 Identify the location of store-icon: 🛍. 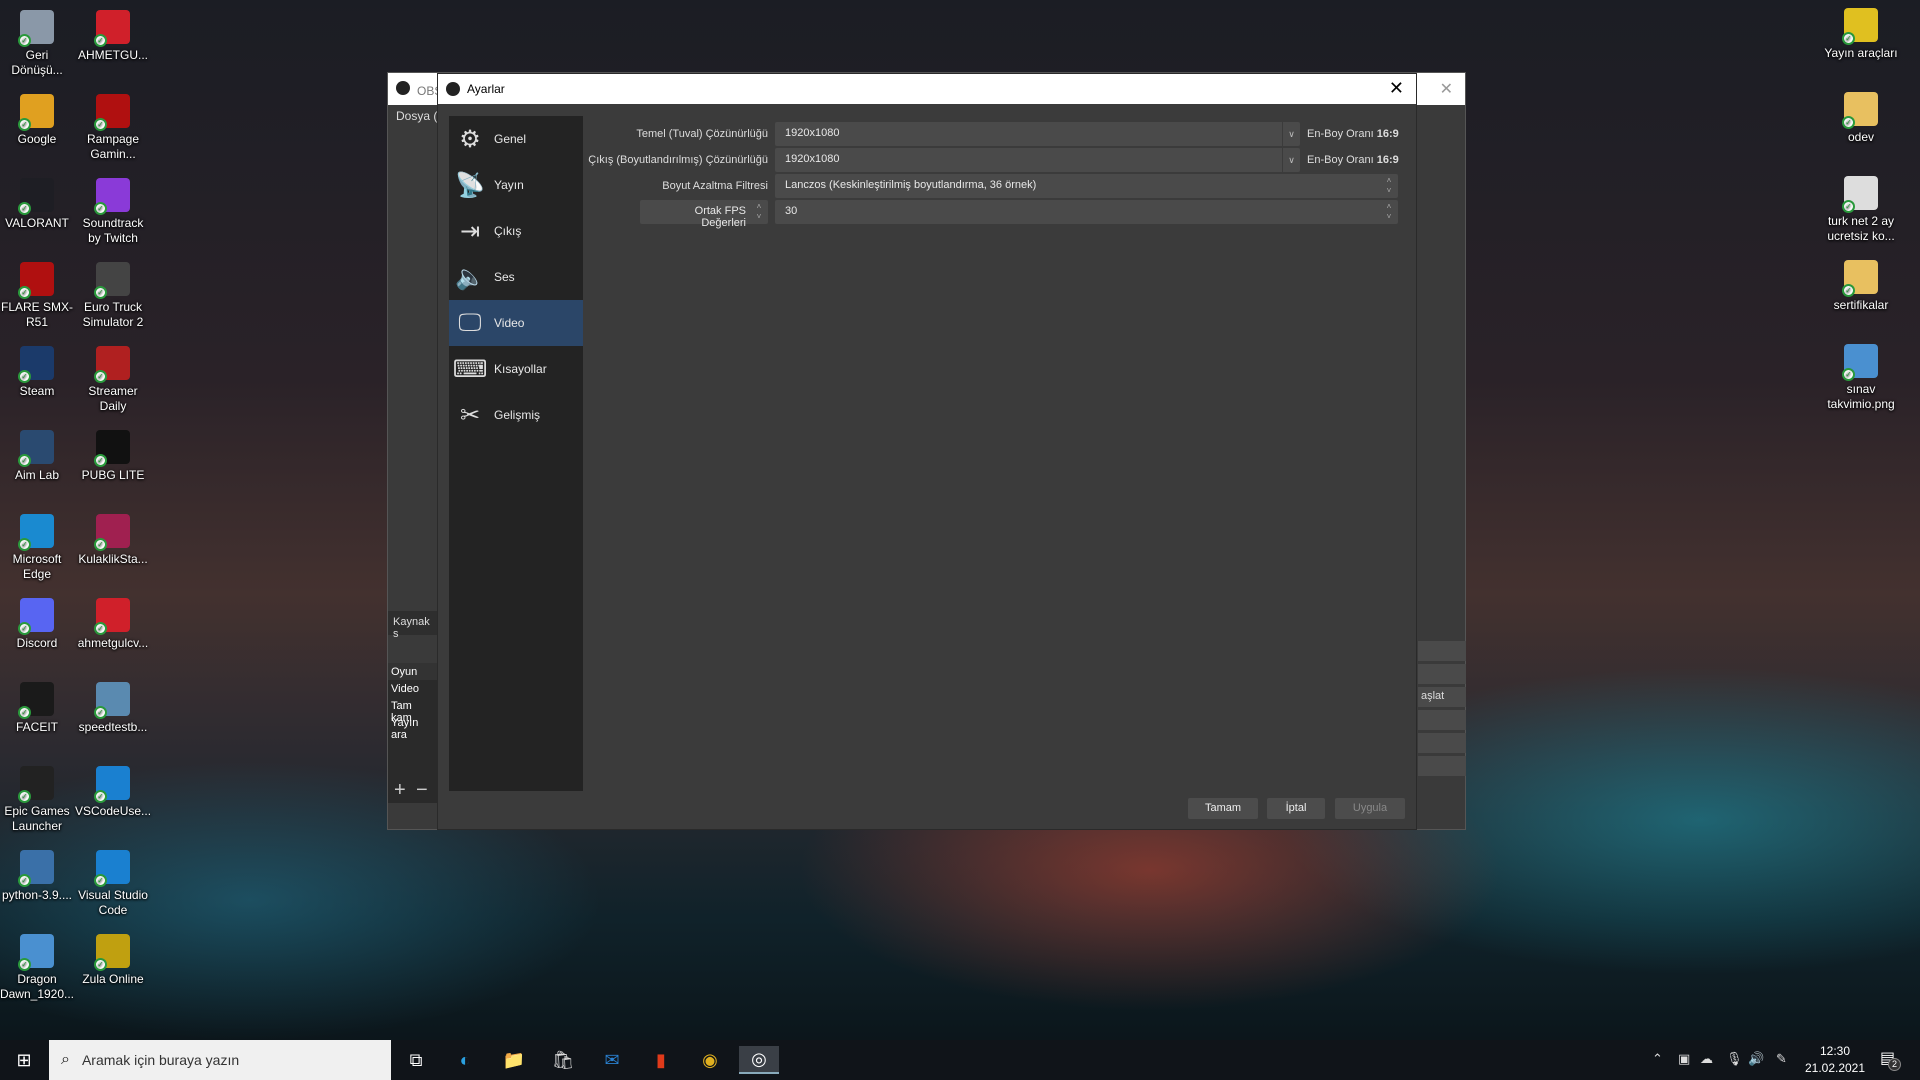
(563, 1060).